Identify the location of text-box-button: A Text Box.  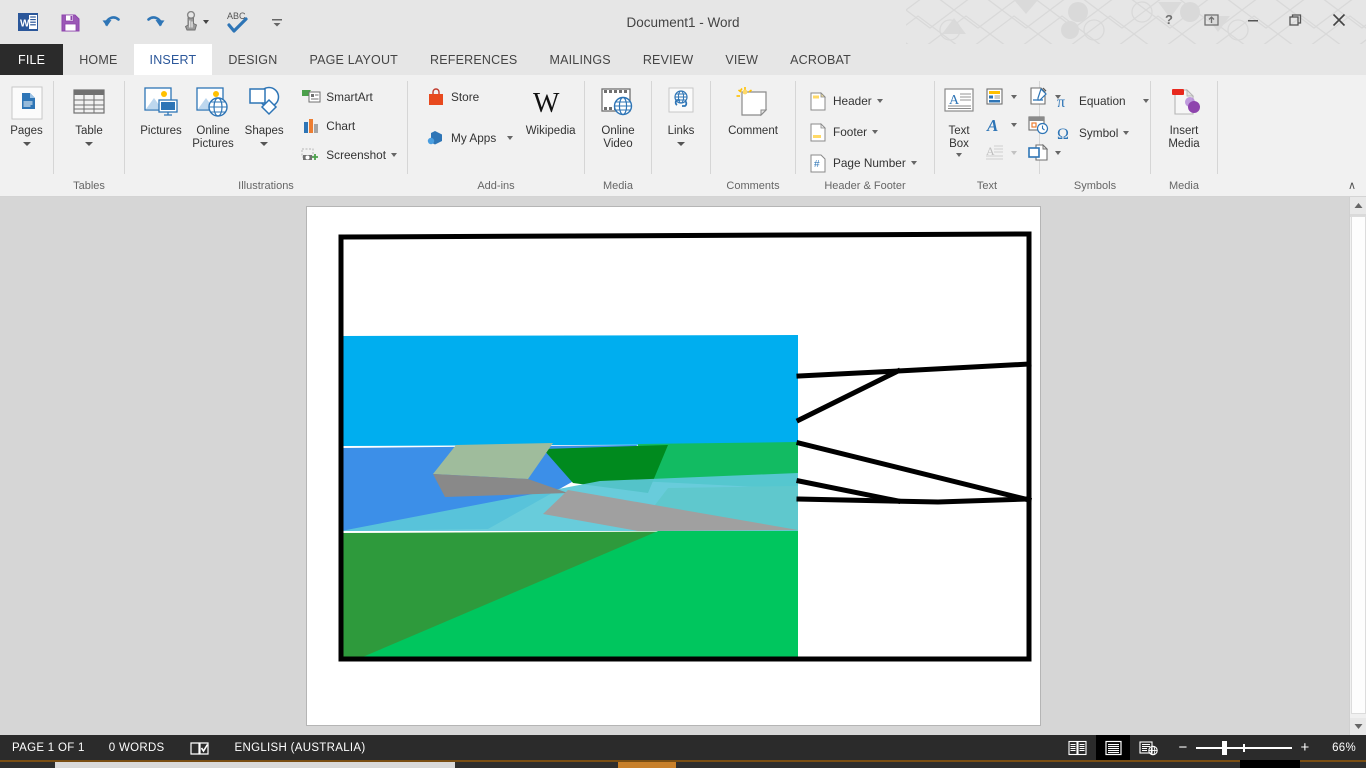
(959, 118).